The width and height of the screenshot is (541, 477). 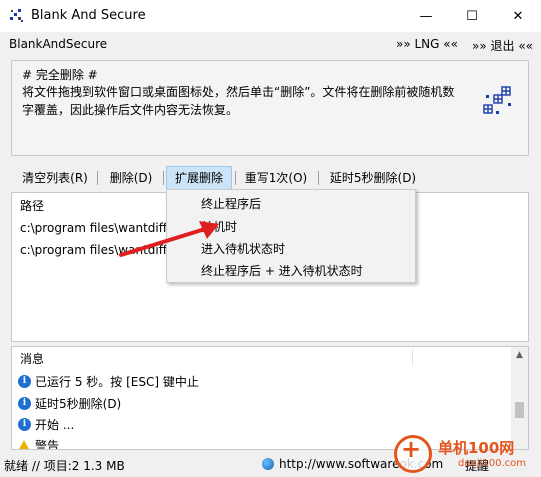 What do you see at coordinates (282, 270) in the screenshot?
I see `menu-item-exit-and-standby: 终止程序后 + 进入待机状态时` at bounding box center [282, 270].